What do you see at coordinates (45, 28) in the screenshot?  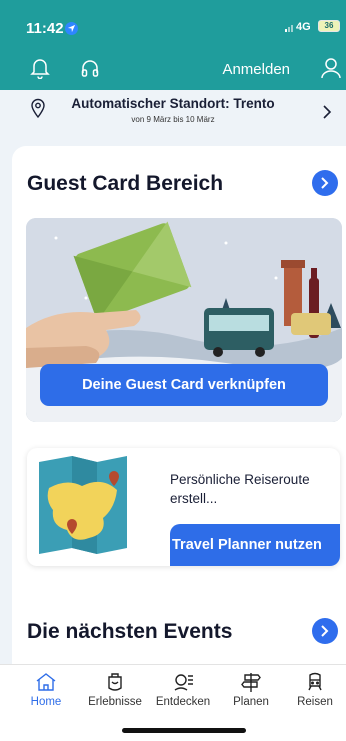 I see `status-time: 11:42` at bounding box center [45, 28].